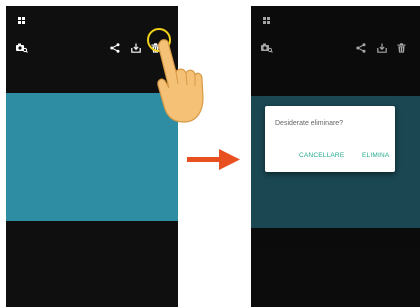  Describe the element at coordinates (22, 49) in the screenshot. I see `camera-search-icon` at that location.